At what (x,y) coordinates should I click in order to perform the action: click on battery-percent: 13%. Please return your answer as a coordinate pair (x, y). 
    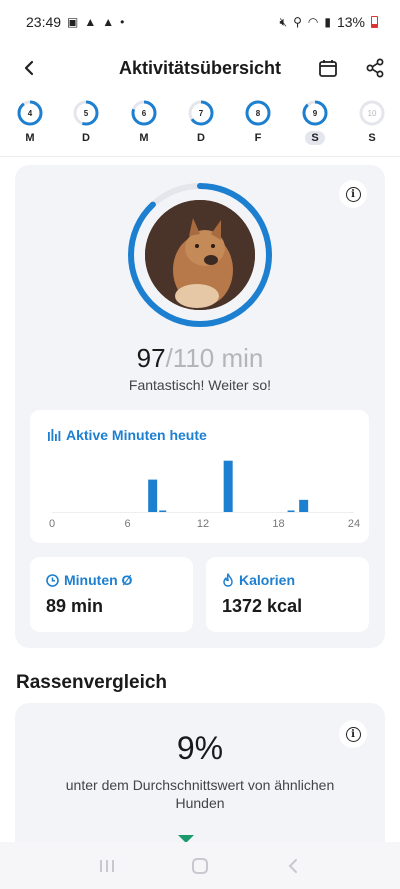
    Looking at the image, I should click on (350, 22).